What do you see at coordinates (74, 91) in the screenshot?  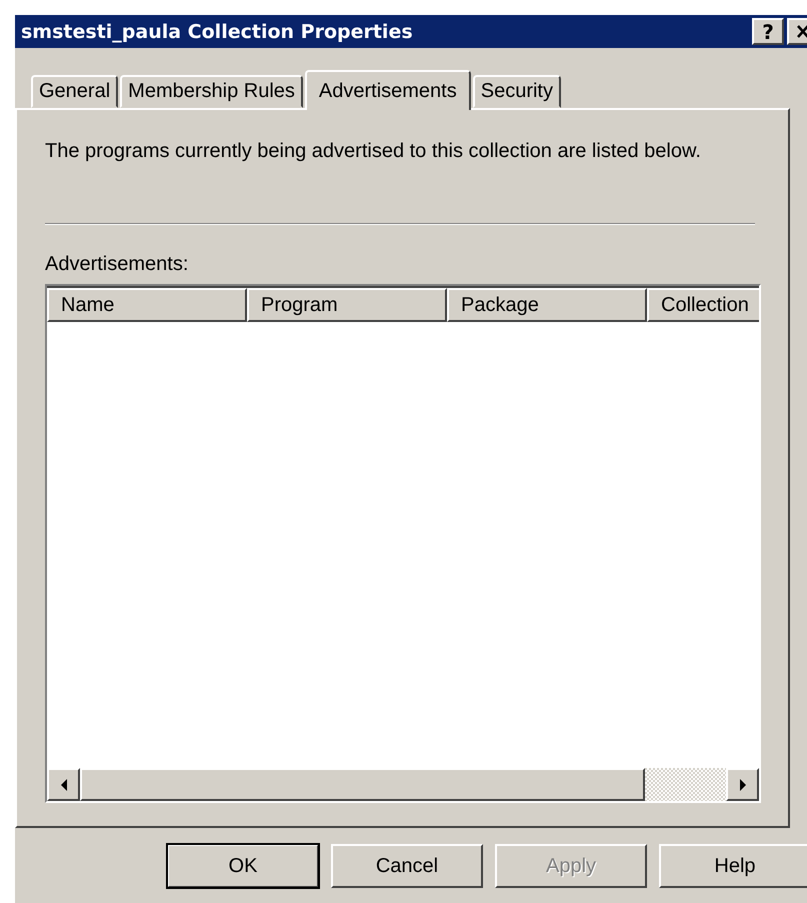 I see `tab: General` at bounding box center [74, 91].